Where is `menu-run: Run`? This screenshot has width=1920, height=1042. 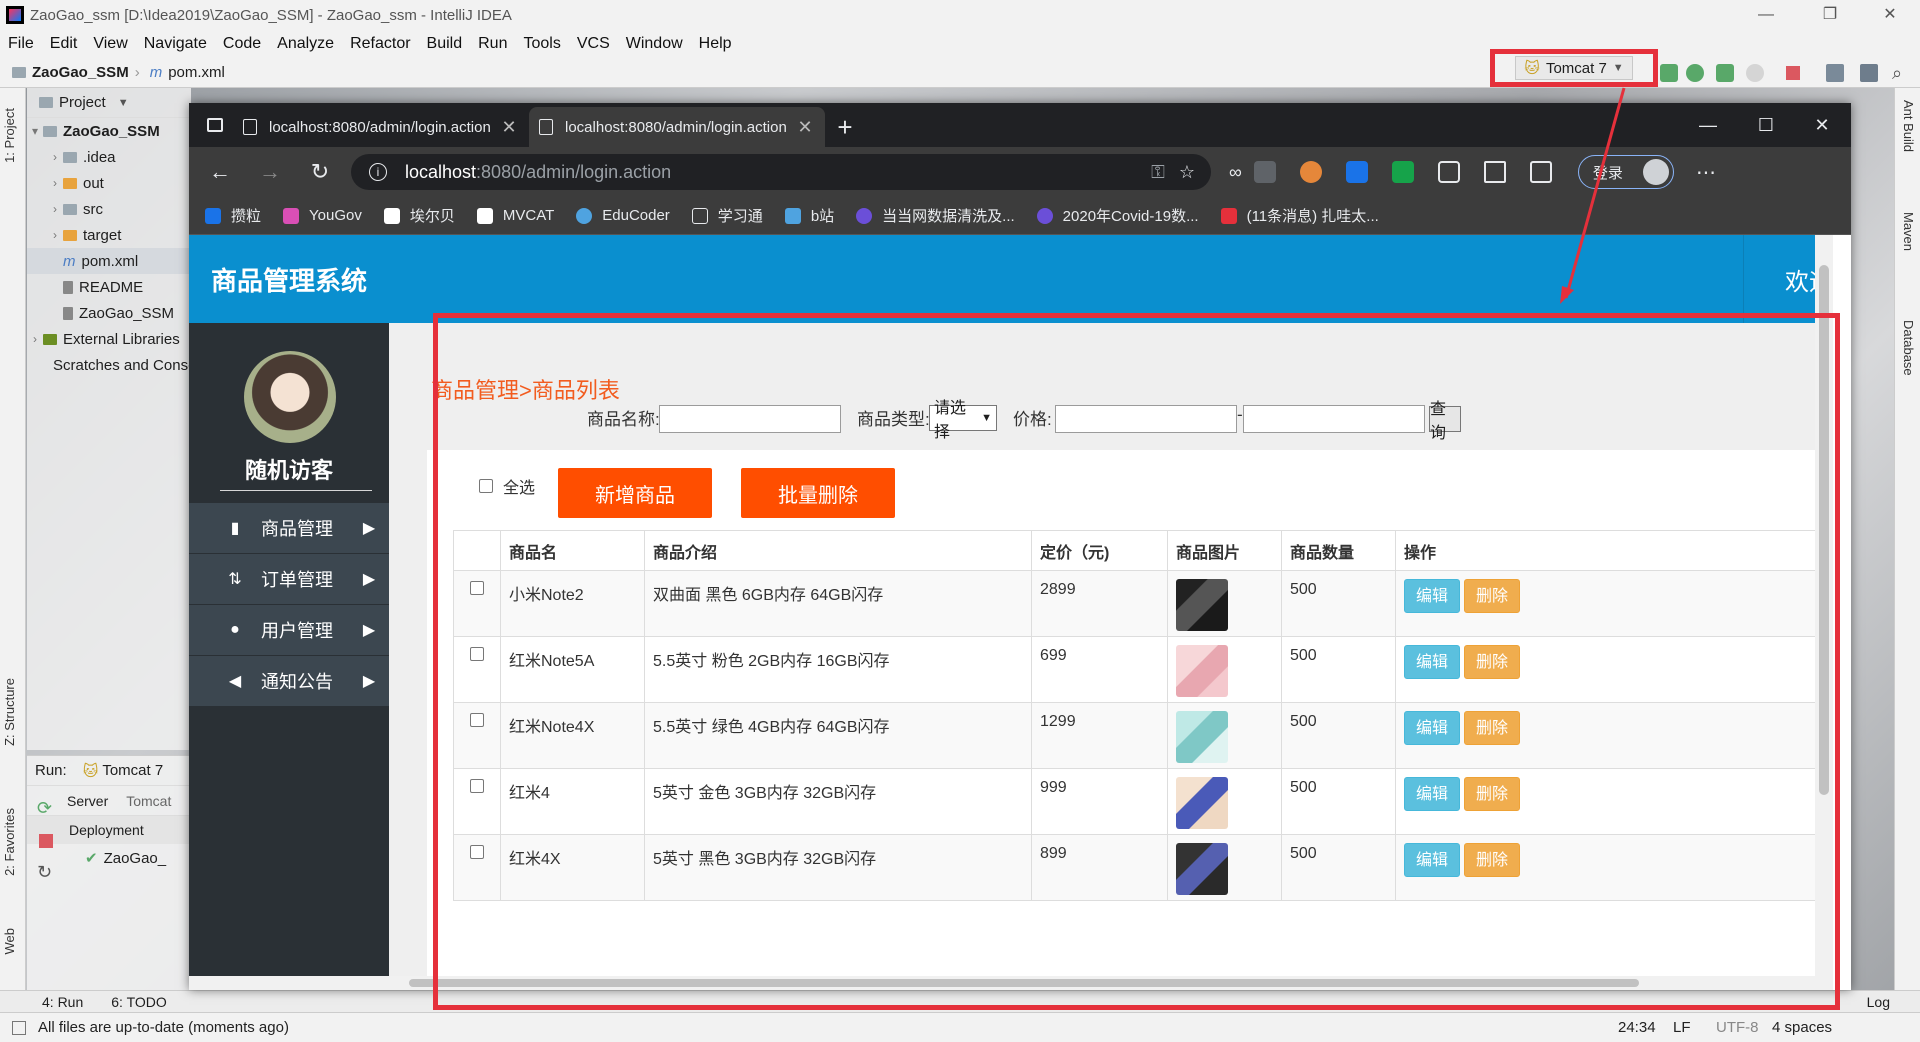
menu-run: Run is located at coordinates (492, 44).